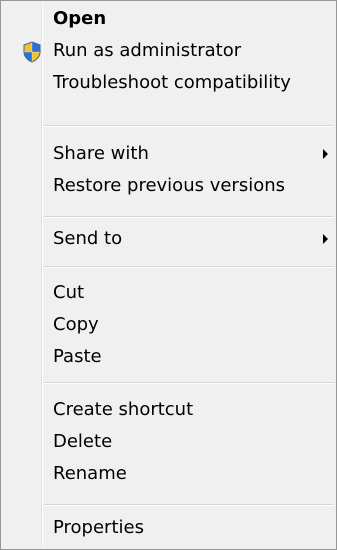 The height and width of the screenshot is (550, 337). Describe the element at coordinates (77, 356) in the screenshot. I see `menu-item-label: Paste` at that location.